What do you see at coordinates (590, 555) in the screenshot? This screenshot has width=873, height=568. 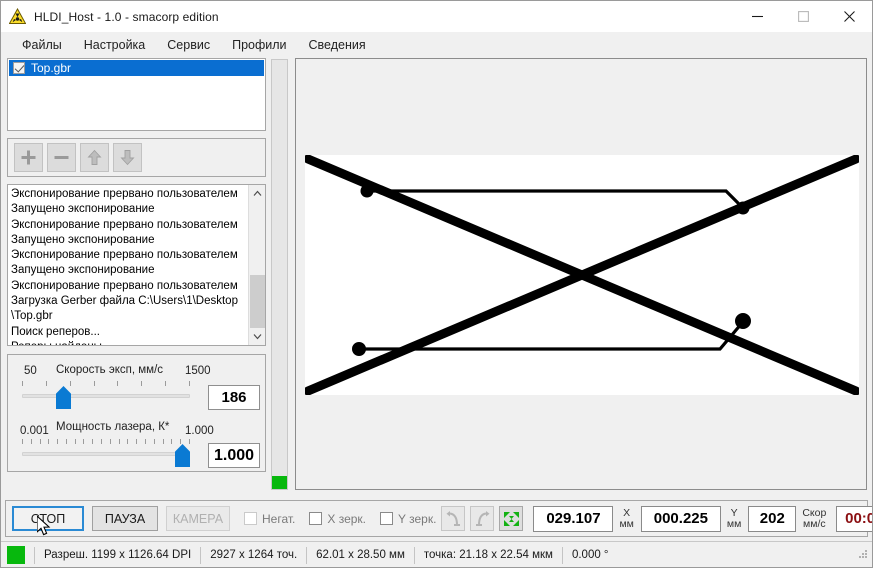 I see `status-angle: 0.000 °` at bounding box center [590, 555].